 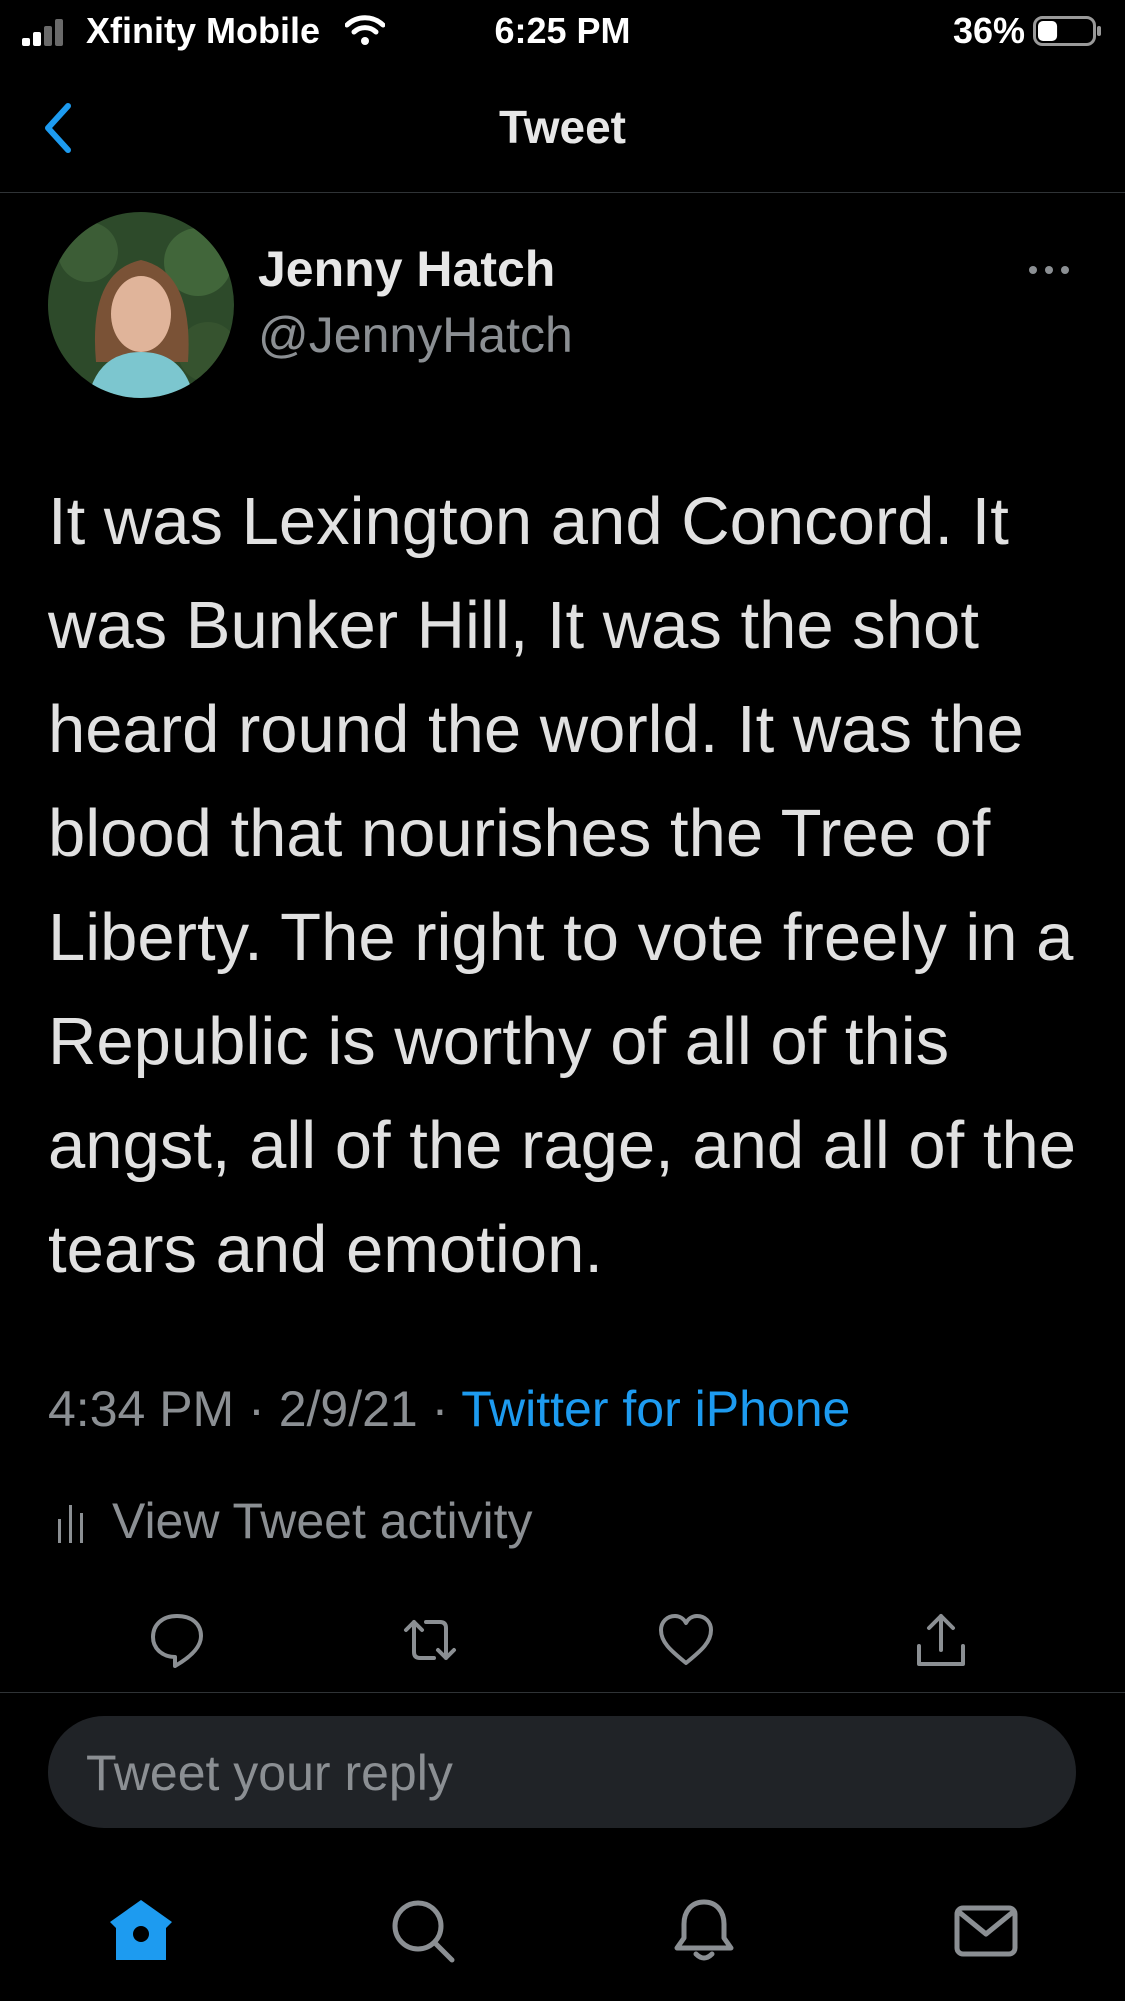 I want to click on tweet-date: 2/9/21, so click(x=348, y=1409).